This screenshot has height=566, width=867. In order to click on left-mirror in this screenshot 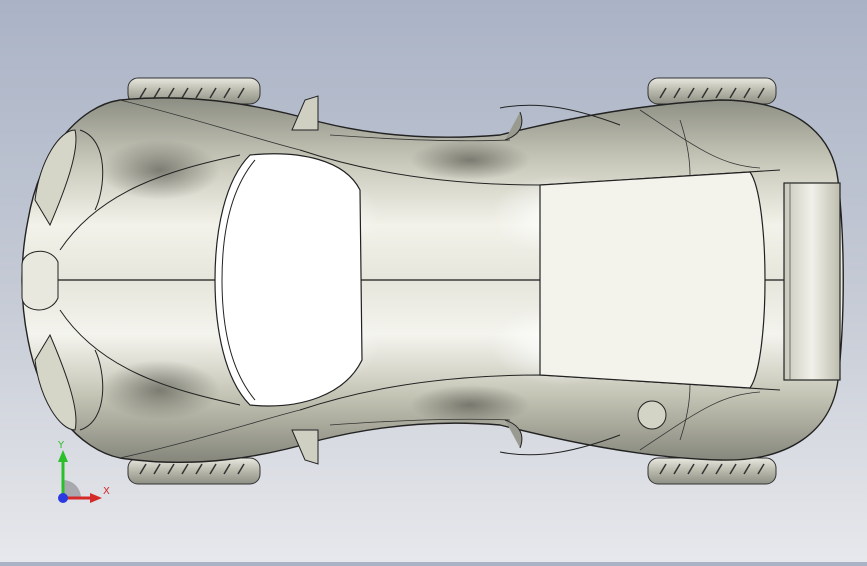, I will do `click(305, 113)`.